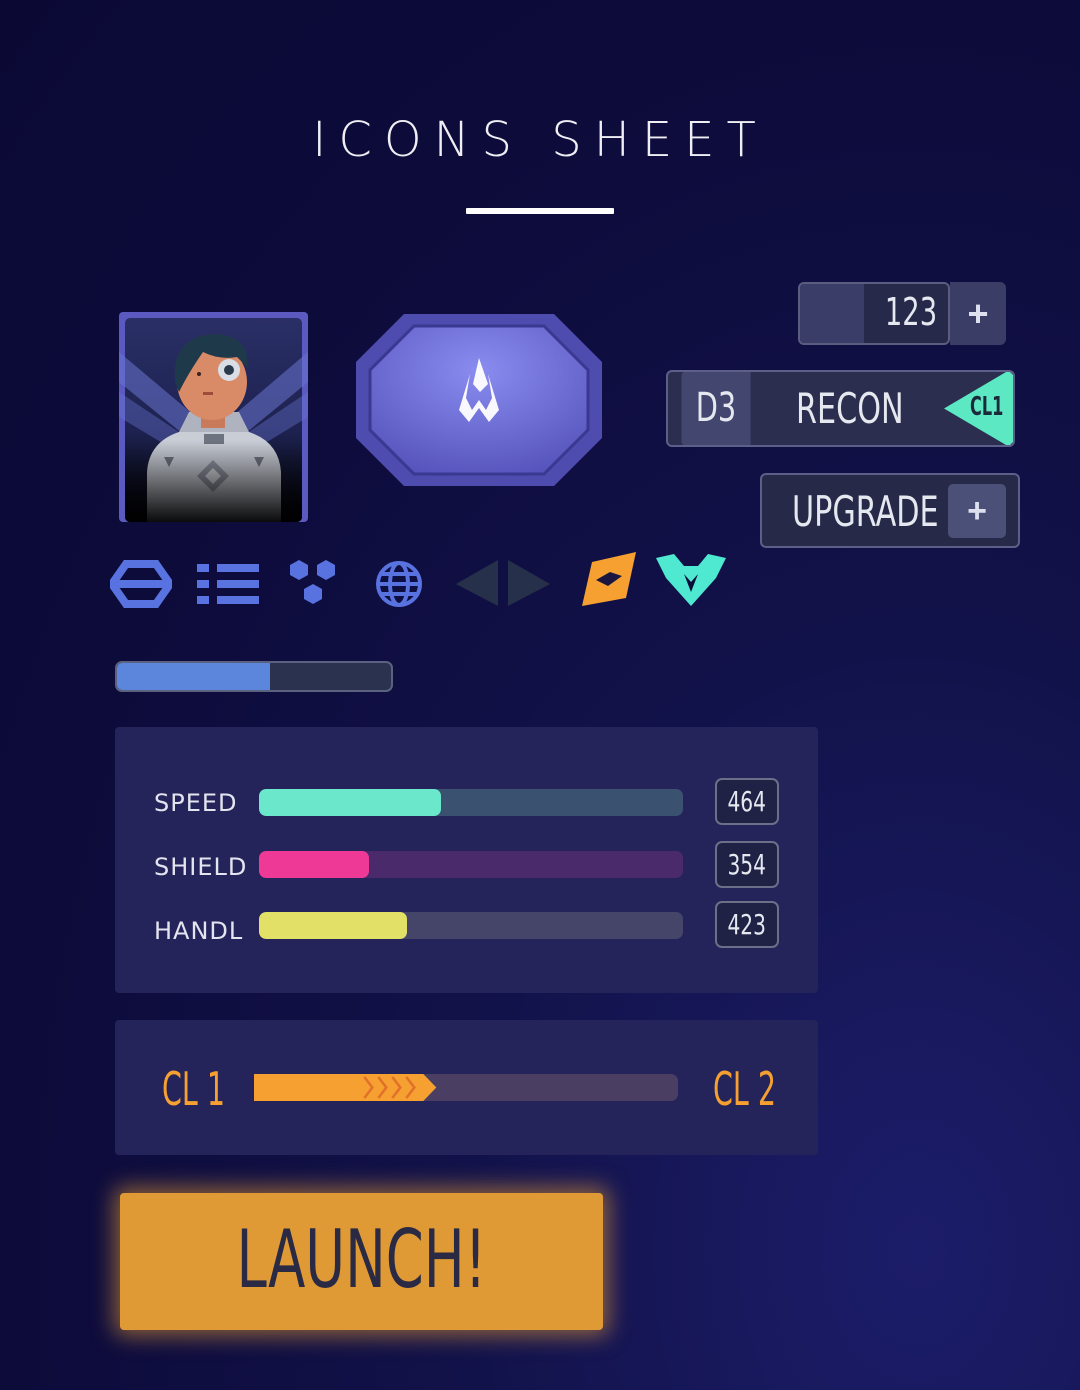 The width and height of the screenshot is (1080, 1390). I want to click on stat-label-shield: SHIELD, so click(201, 867).